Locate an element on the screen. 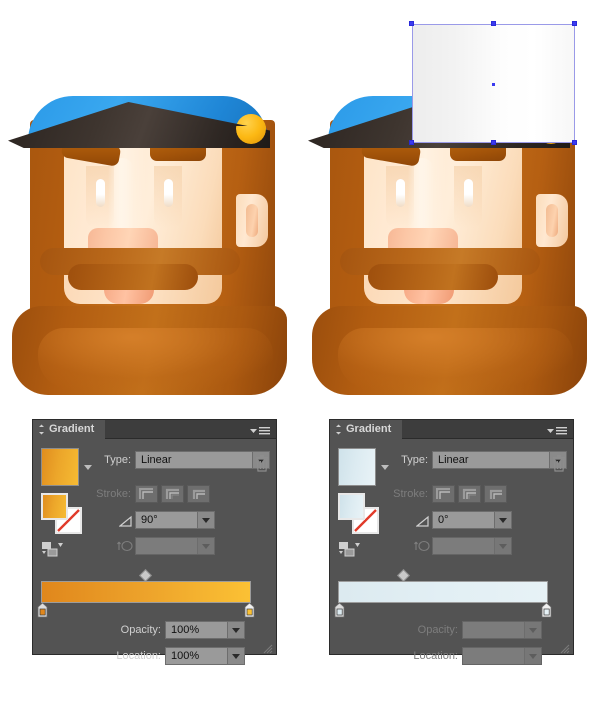  opacity-row: Opacity: is located at coordinates (479, 630).